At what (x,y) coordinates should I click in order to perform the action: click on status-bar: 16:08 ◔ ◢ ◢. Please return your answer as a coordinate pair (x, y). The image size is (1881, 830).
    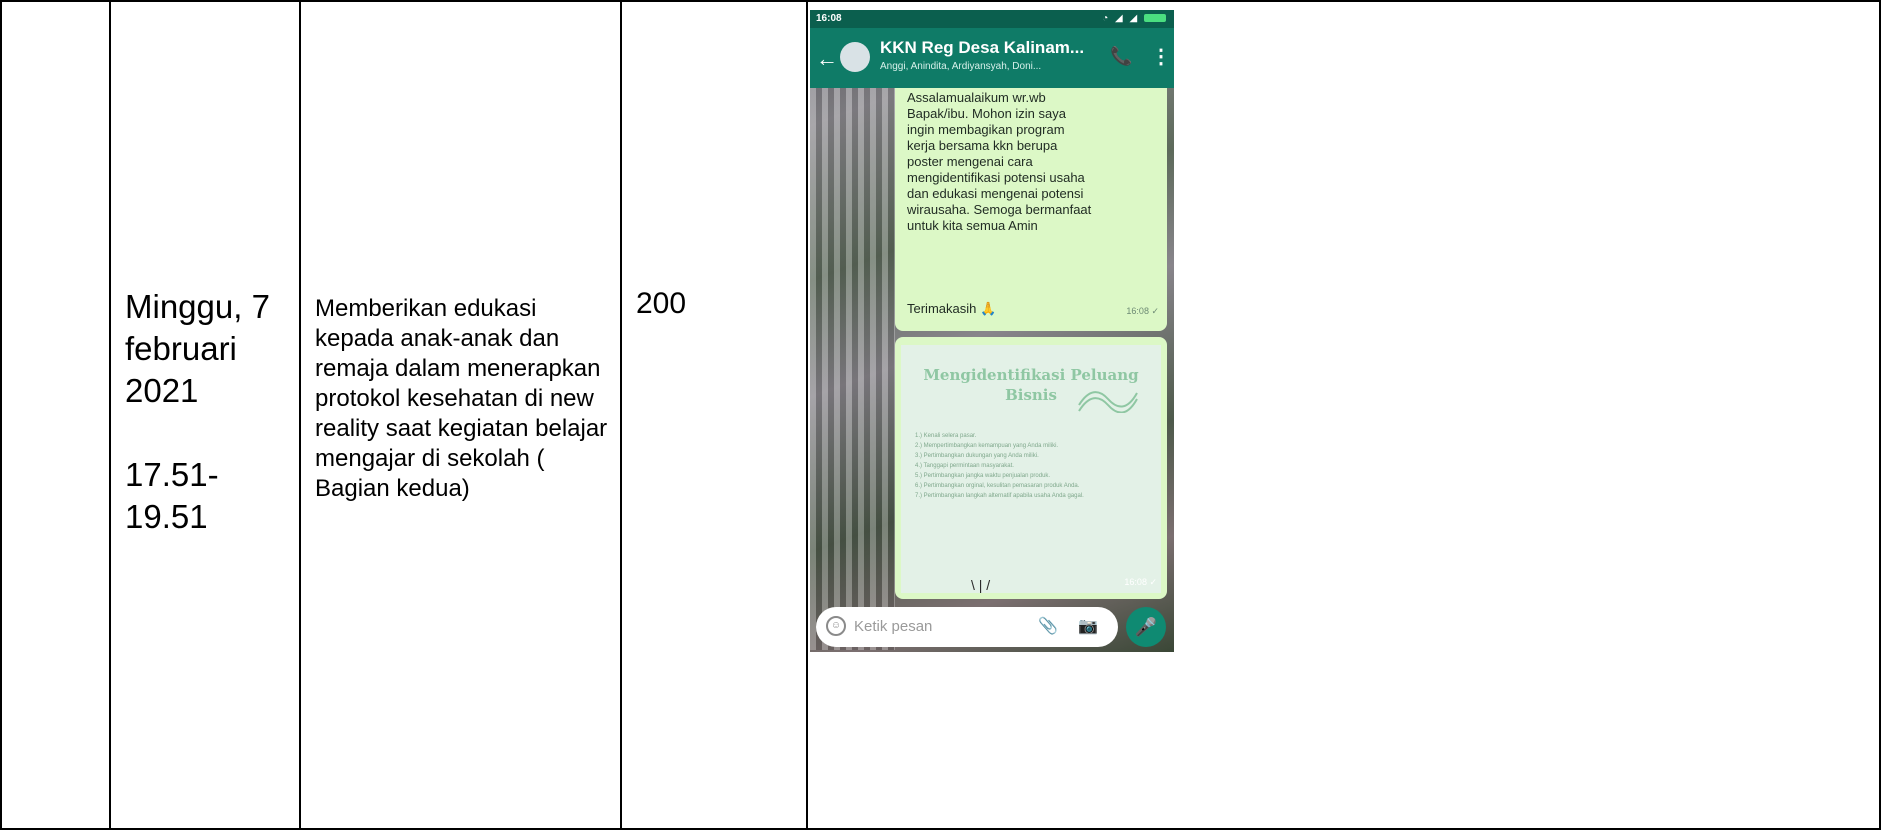
    Looking at the image, I should click on (992, 19).